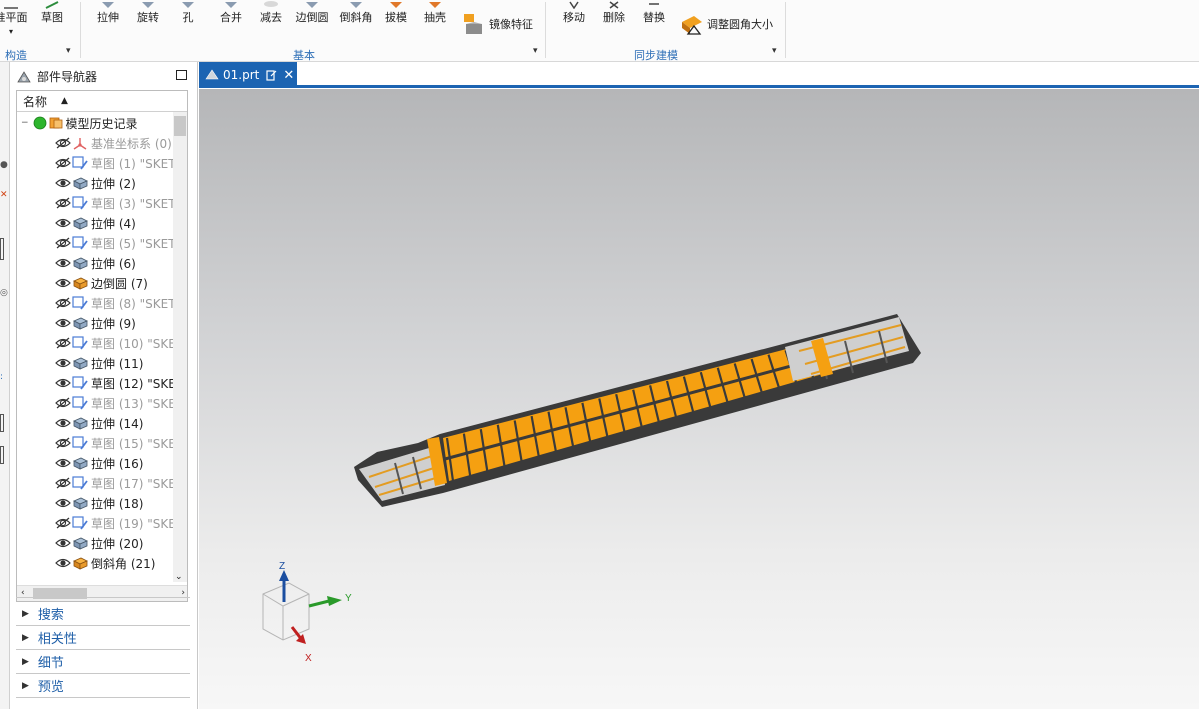  I want to click on tree-node: 拉伸 (9), so click(95, 323).